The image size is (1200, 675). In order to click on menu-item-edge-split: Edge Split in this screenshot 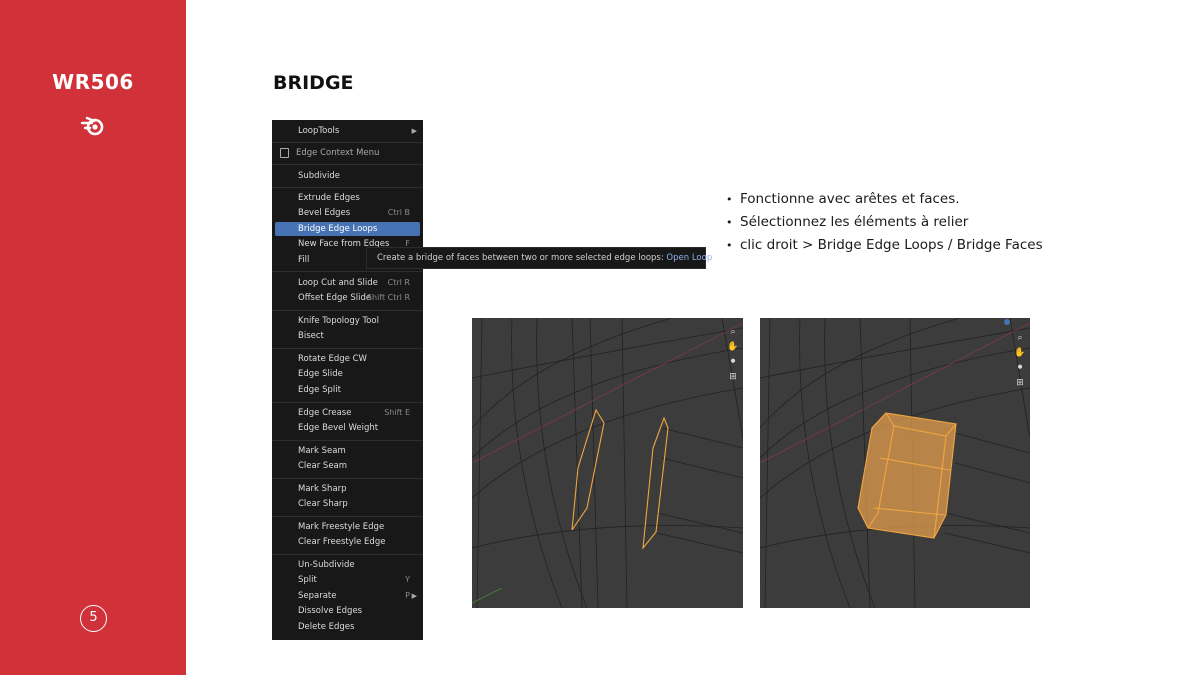, I will do `click(347, 390)`.